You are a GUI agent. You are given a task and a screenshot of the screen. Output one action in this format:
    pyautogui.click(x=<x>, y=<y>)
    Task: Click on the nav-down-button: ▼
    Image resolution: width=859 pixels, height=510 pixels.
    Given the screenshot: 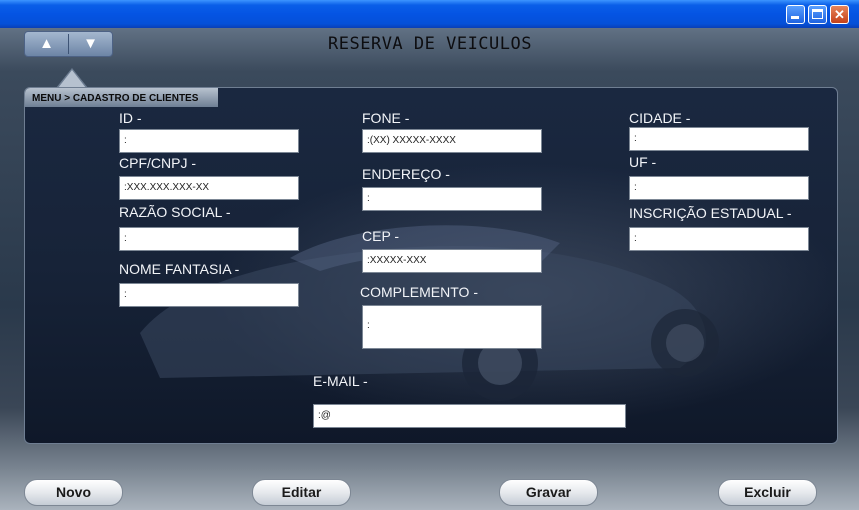 What is the action you would take?
    pyautogui.click(x=90, y=44)
    